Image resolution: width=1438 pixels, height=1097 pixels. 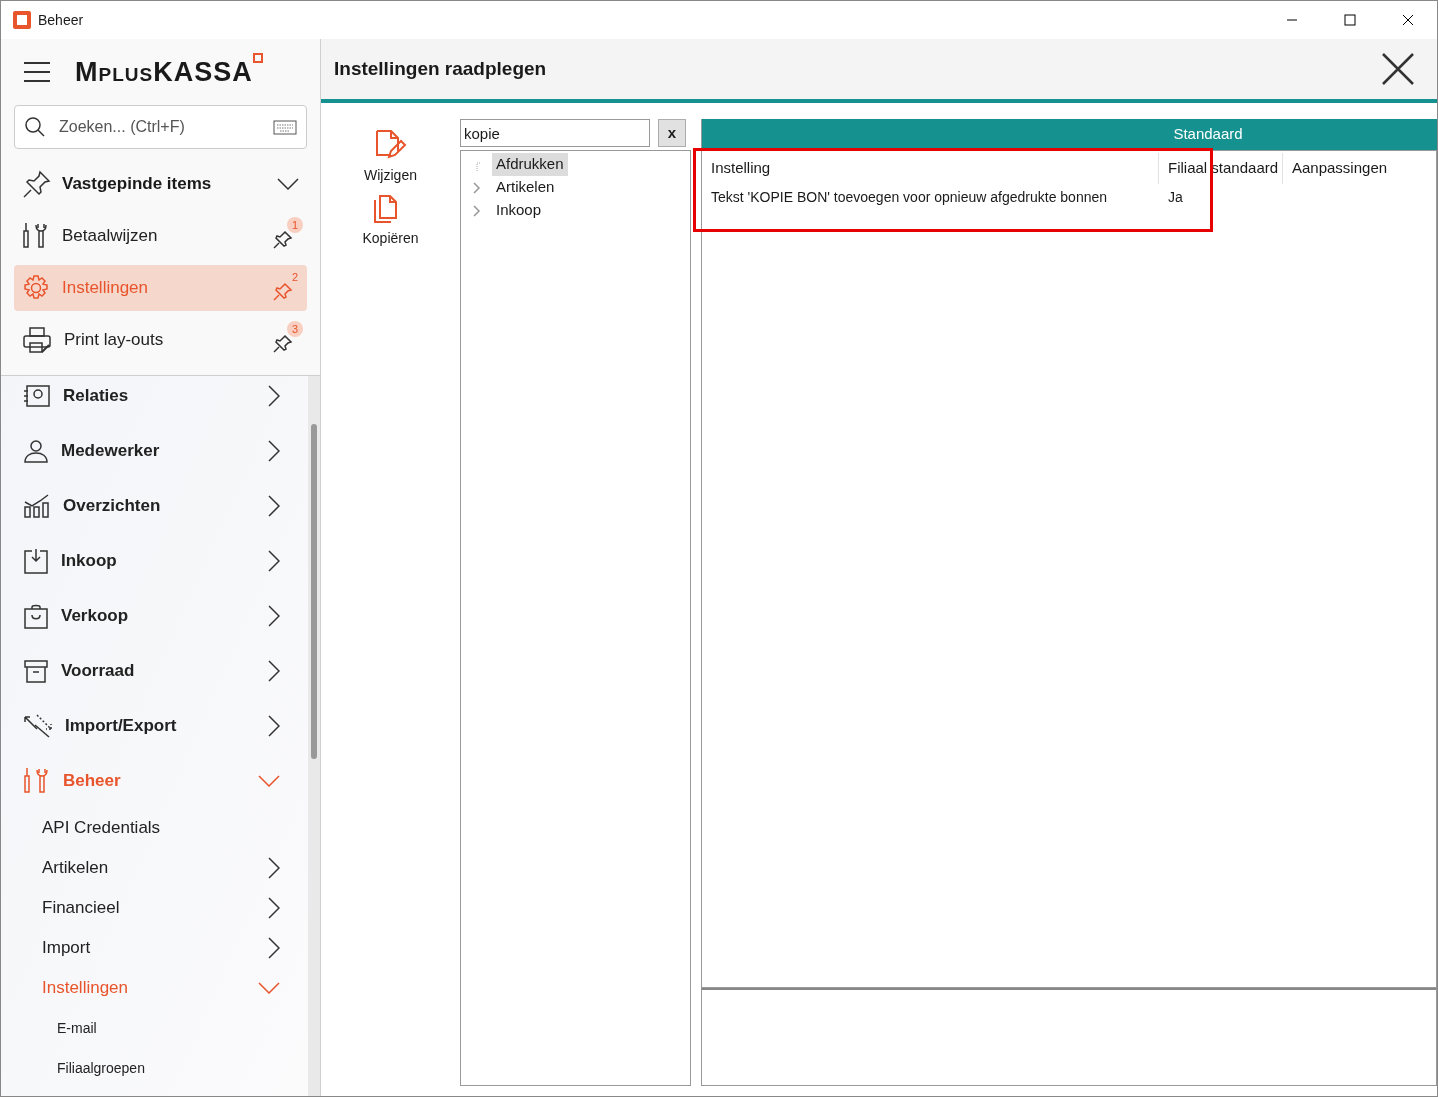 What do you see at coordinates (525, 187) in the screenshot?
I see `tree-item: Artikelen` at bounding box center [525, 187].